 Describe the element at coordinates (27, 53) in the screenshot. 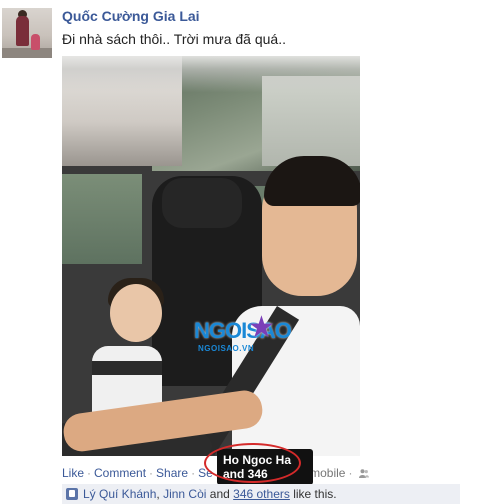

I see `avatar-floor` at that location.